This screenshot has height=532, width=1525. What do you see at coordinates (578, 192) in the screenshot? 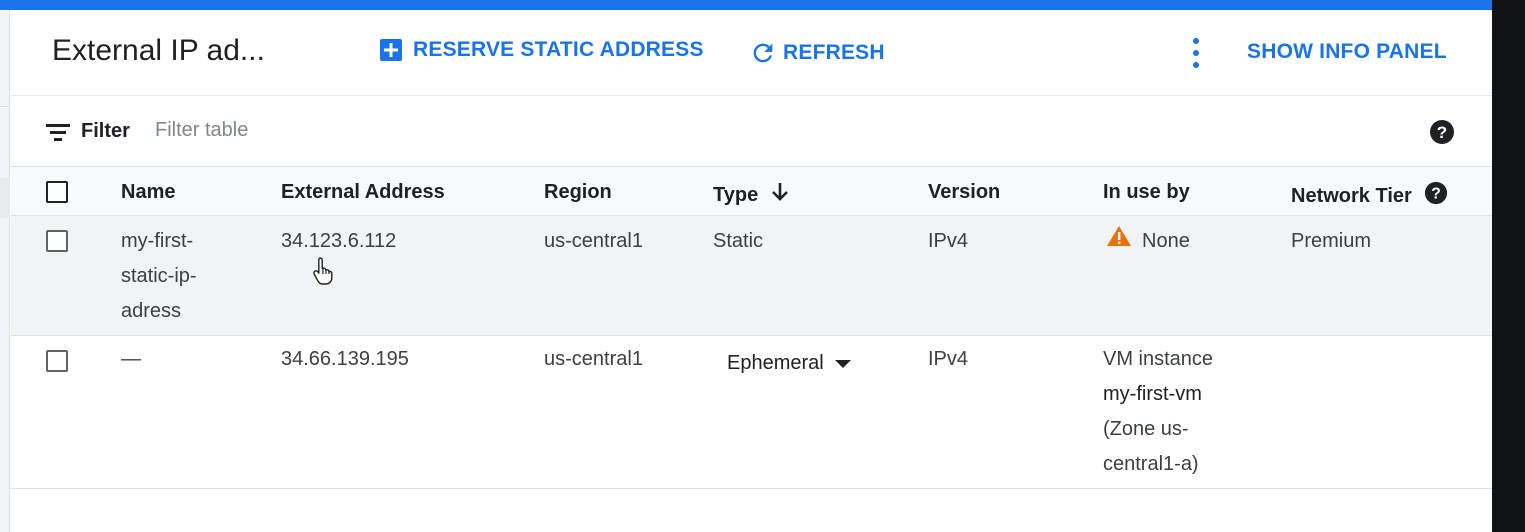
I see `column-header-region: Region` at bounding box center [578, 192].